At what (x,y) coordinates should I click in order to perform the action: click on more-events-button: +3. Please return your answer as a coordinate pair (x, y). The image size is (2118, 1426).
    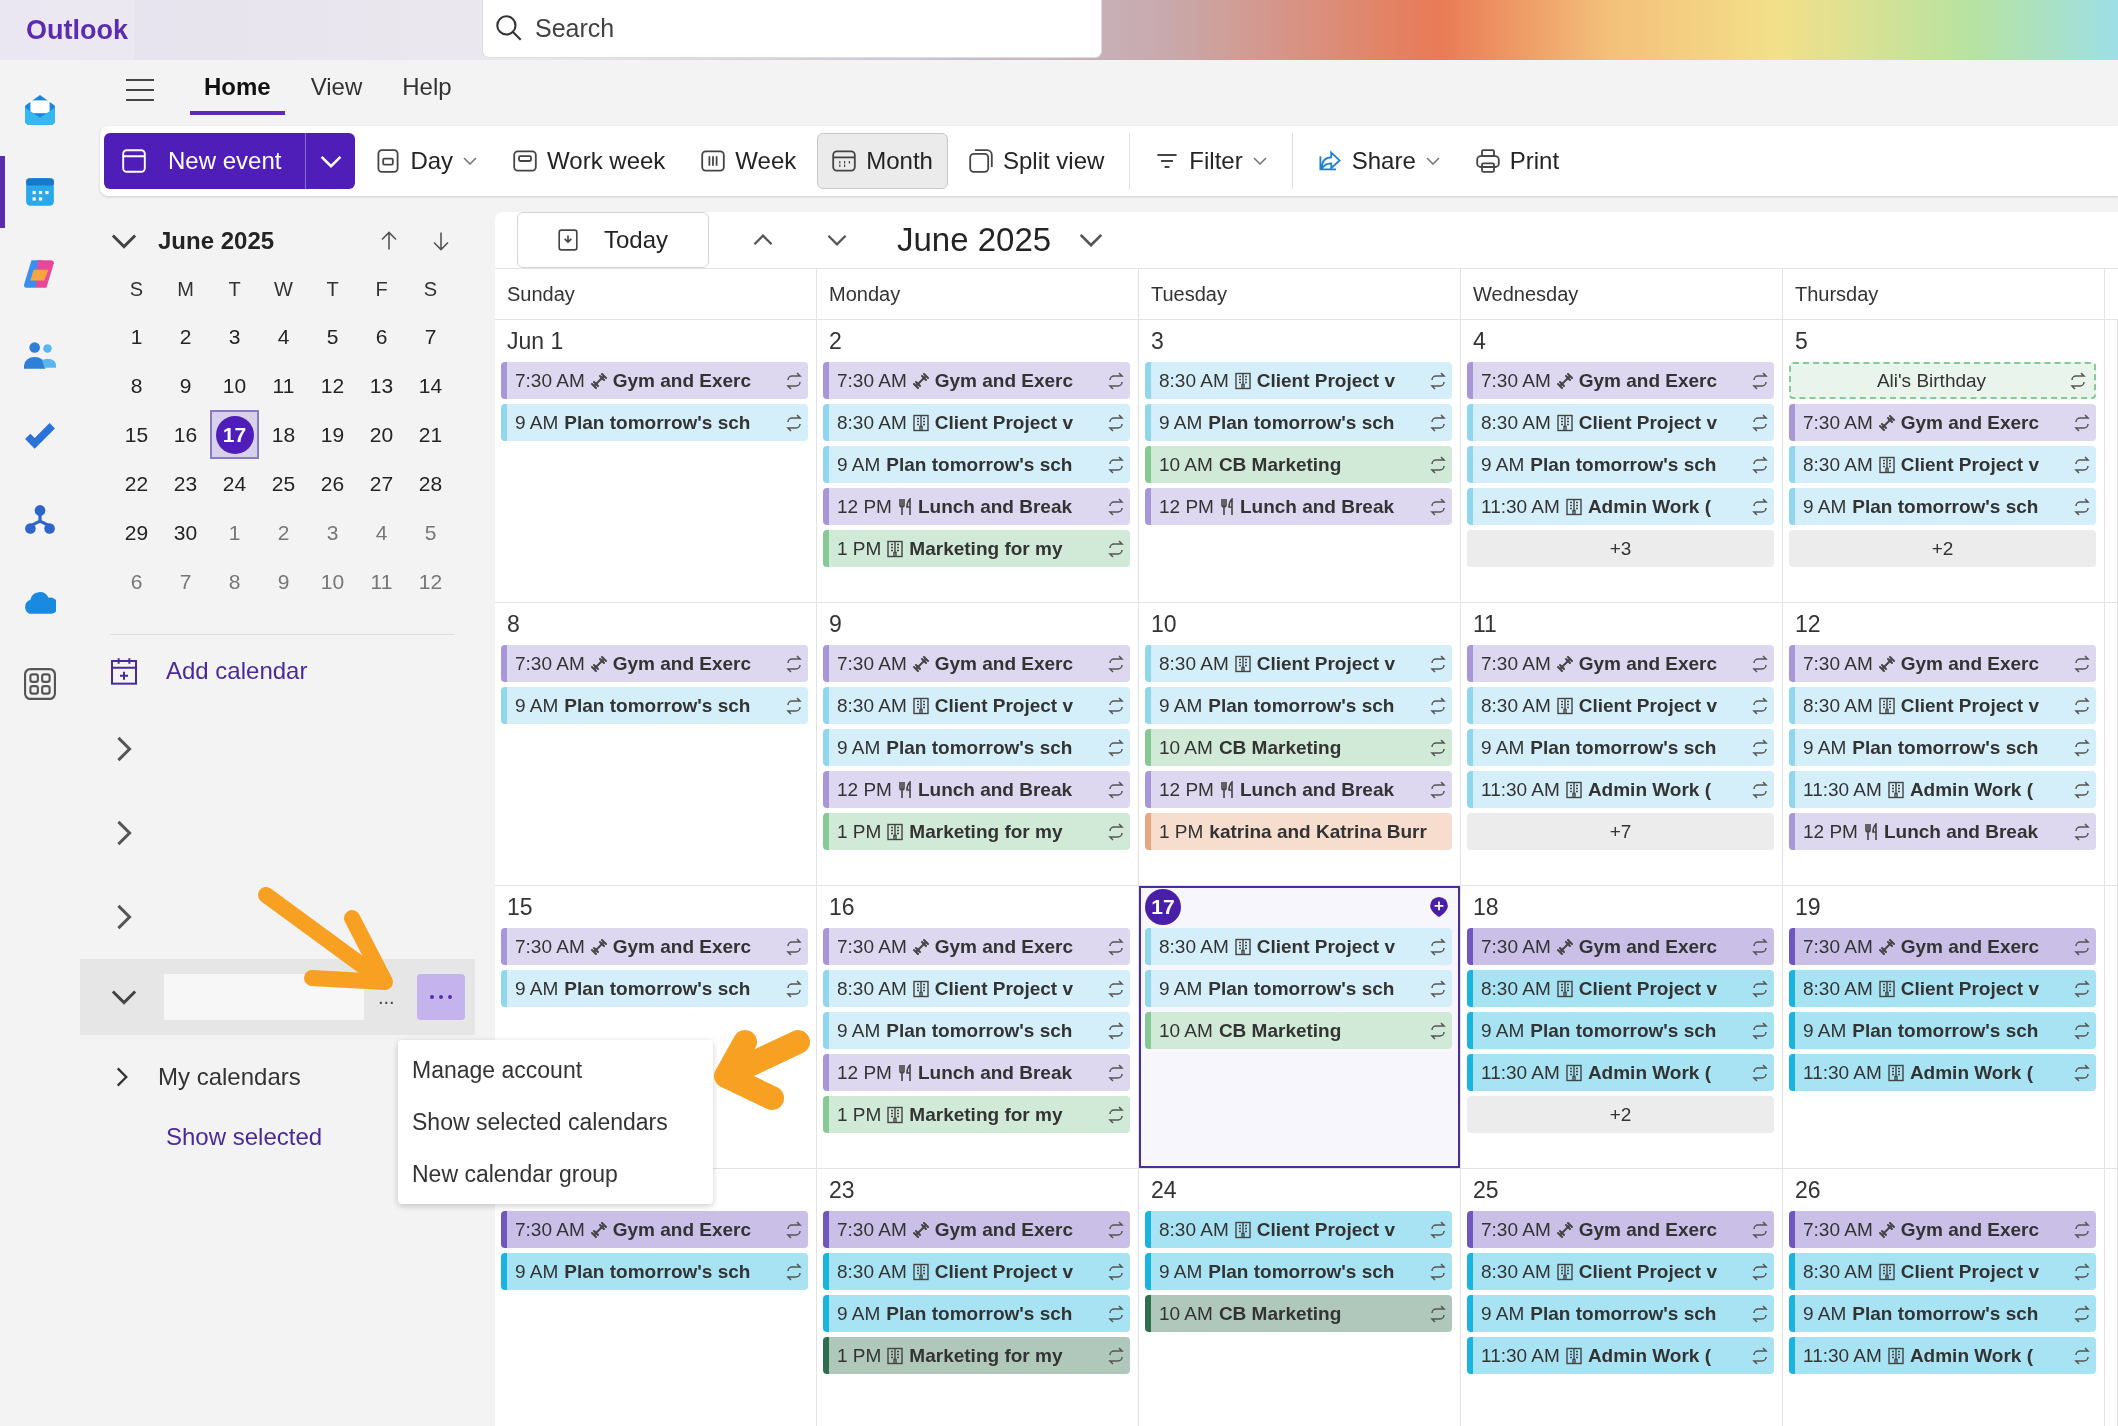
    Looking at the image, I should click on (1620, 548).